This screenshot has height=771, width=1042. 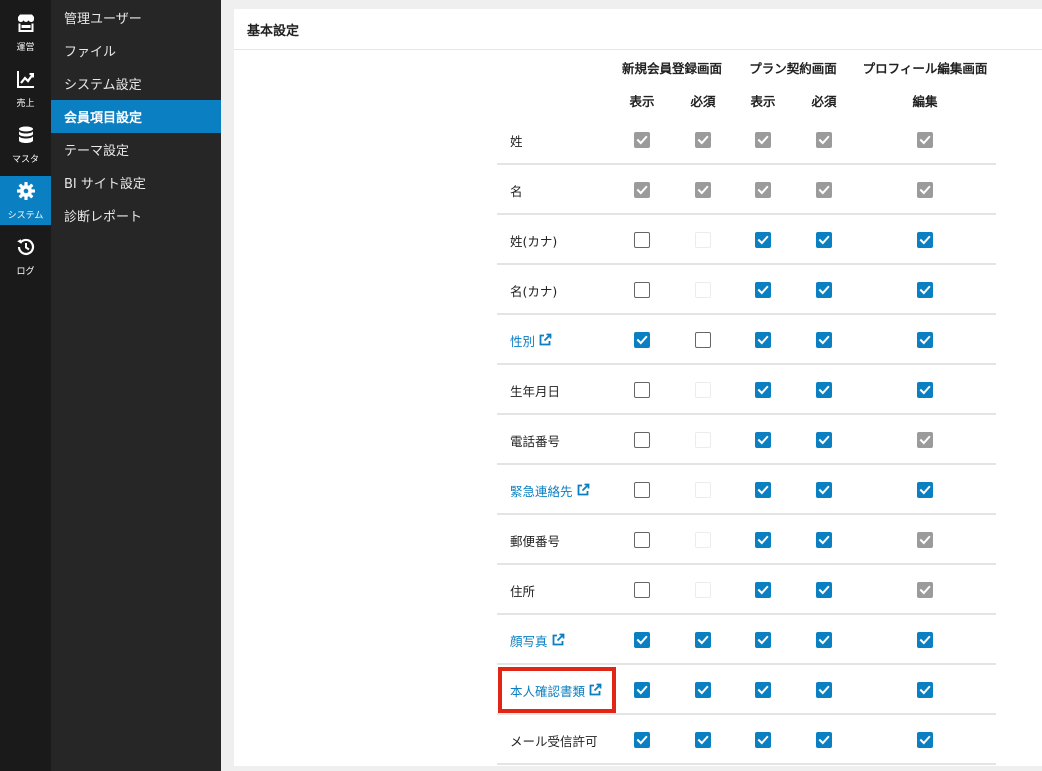 What do you see at coordinates (25, 47) in the screenshot?
I see `nav-rail-label: 運営` at bounding box center [25, 47].